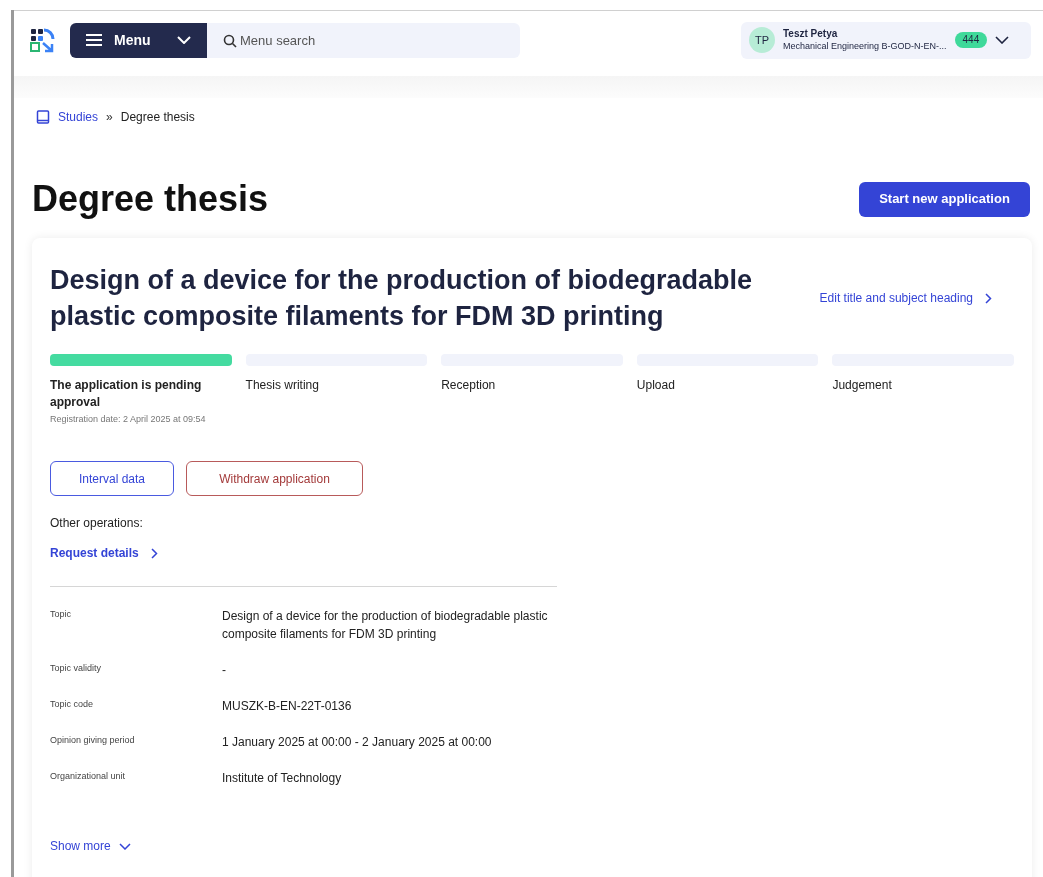 The width and height of the screenshot is (1043, 877). I want to click on other-operations-label: Other operations:, so click(97, 523).